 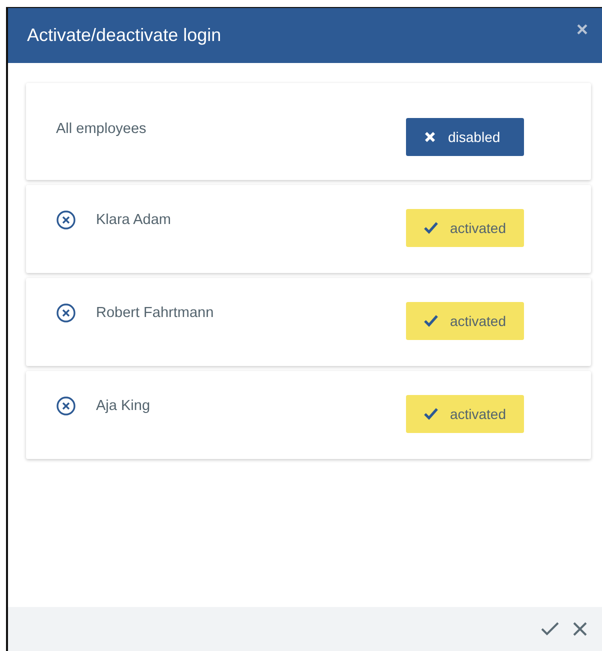 I want to click on employee-name: Aja King, so click(x=123, y=406).